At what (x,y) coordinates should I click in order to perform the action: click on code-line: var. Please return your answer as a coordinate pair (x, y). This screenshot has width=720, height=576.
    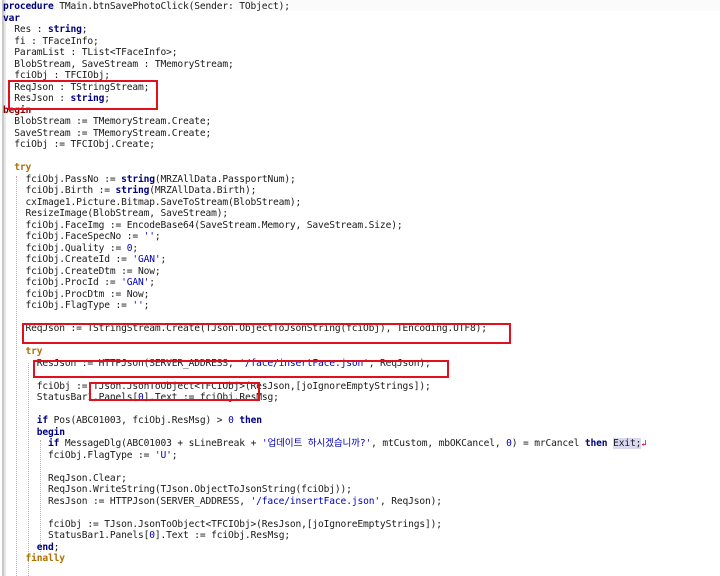
    Looking at the image, I should click on (11, 18).